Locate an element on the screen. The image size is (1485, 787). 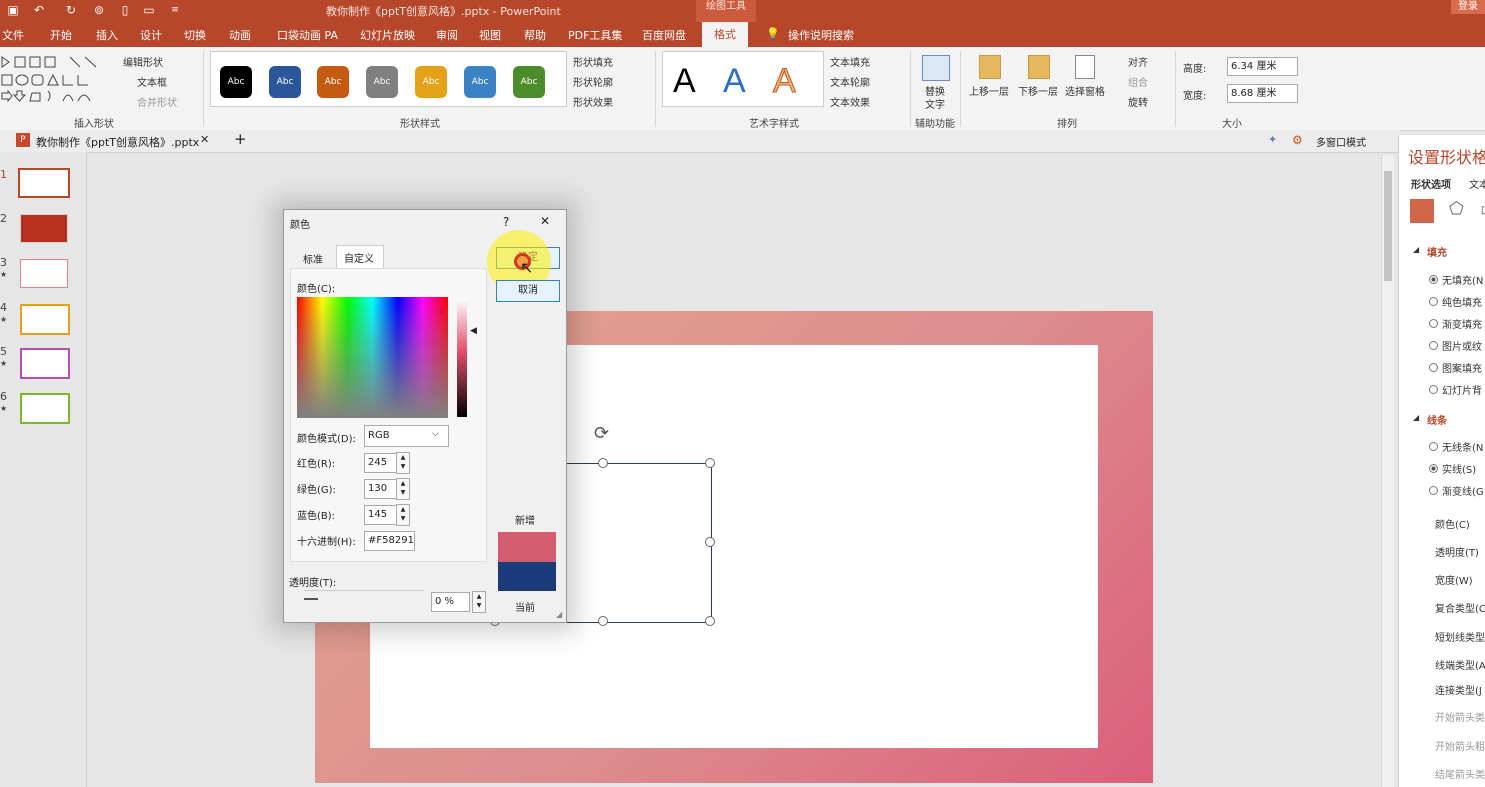
gear-icon: ⚙ is located at coordinates (1297, 140).